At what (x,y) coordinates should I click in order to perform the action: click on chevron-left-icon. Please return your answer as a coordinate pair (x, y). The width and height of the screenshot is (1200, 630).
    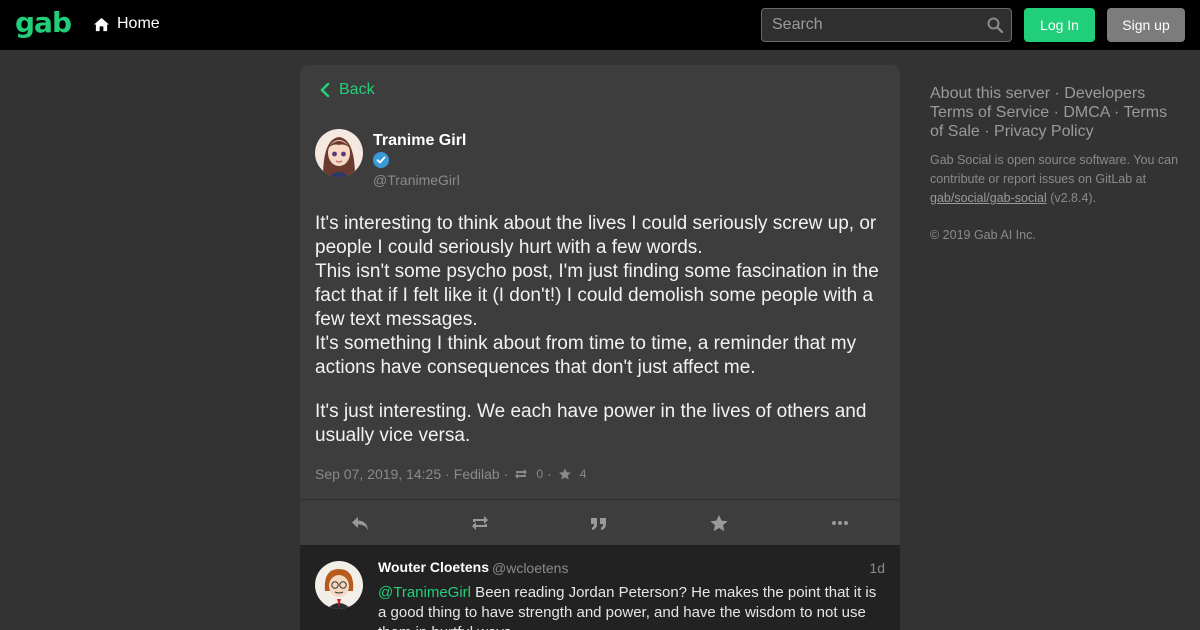
    Looking at the image, I should click on (325, 90).